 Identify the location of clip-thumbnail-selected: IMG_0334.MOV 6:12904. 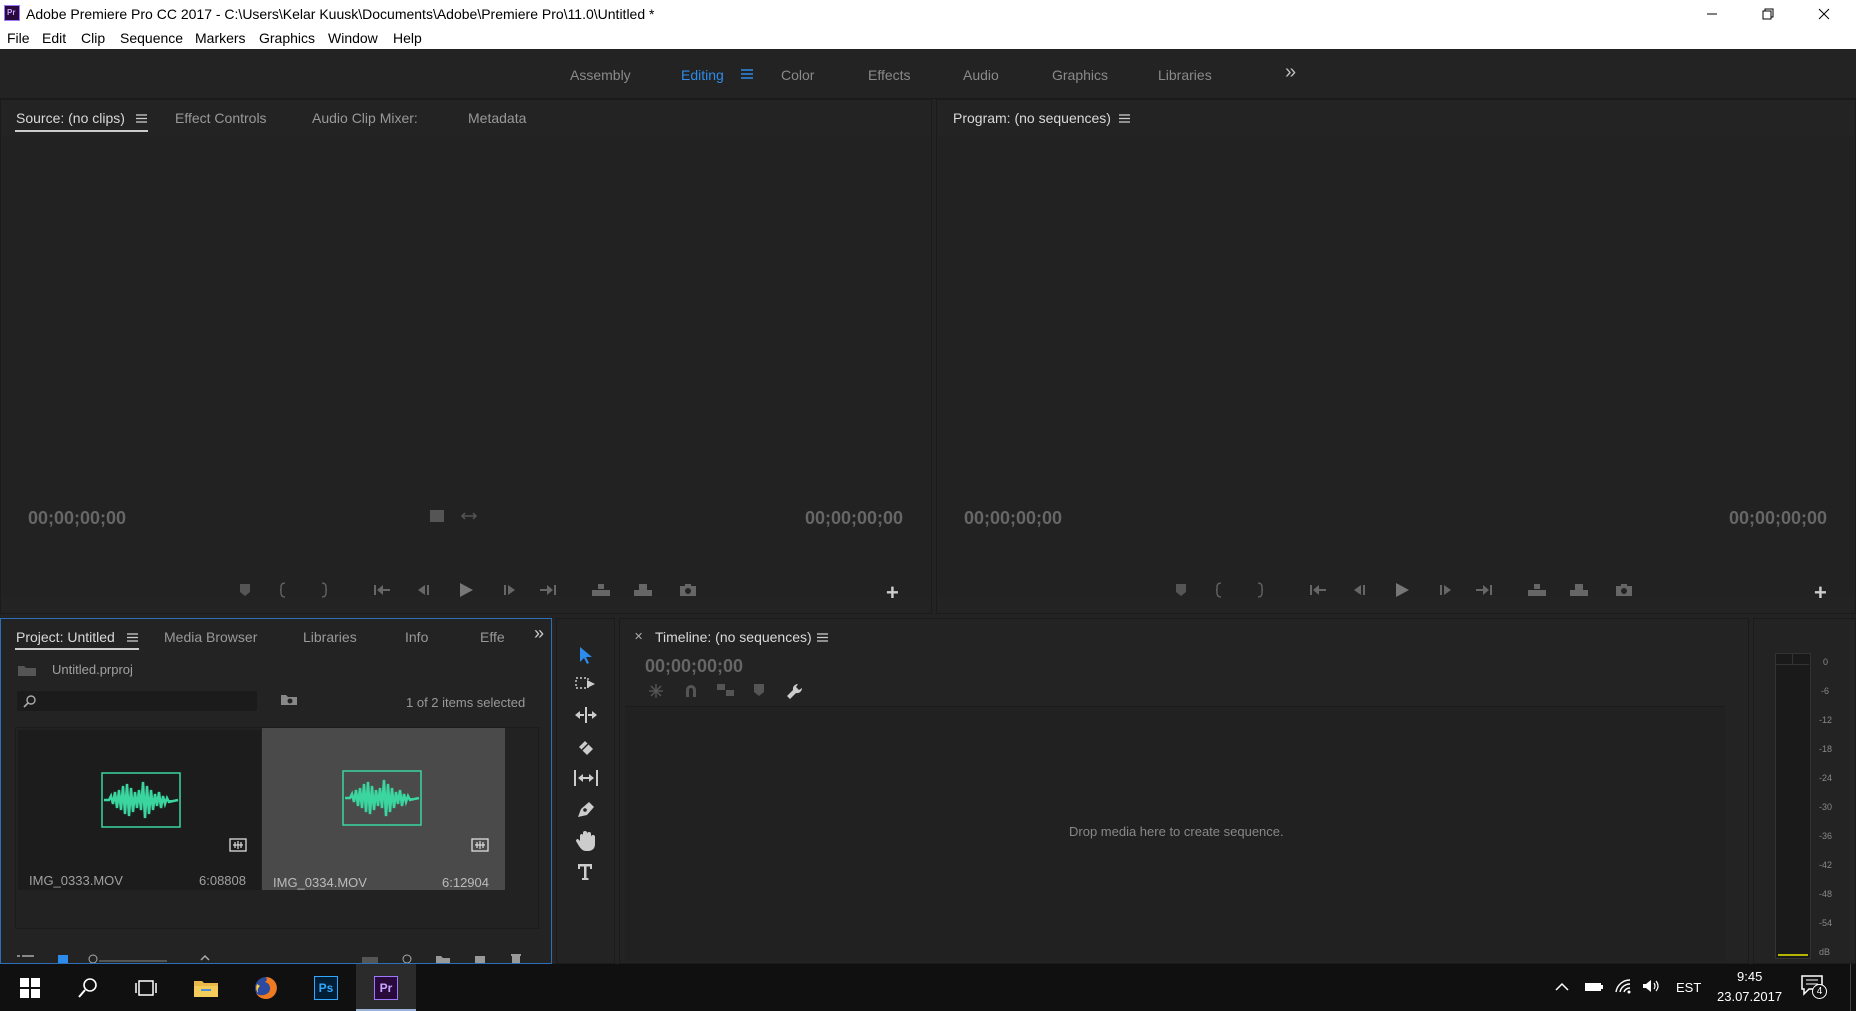
(383, 809).